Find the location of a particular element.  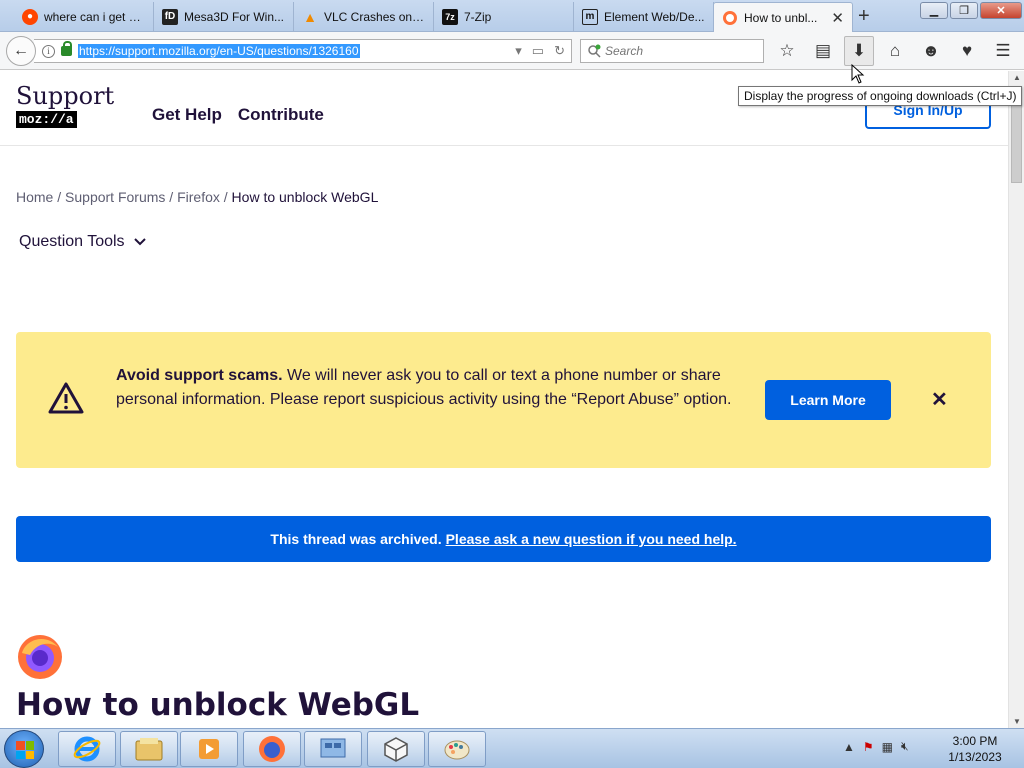

taskbar-explorer is located at coordinates (149, 749).